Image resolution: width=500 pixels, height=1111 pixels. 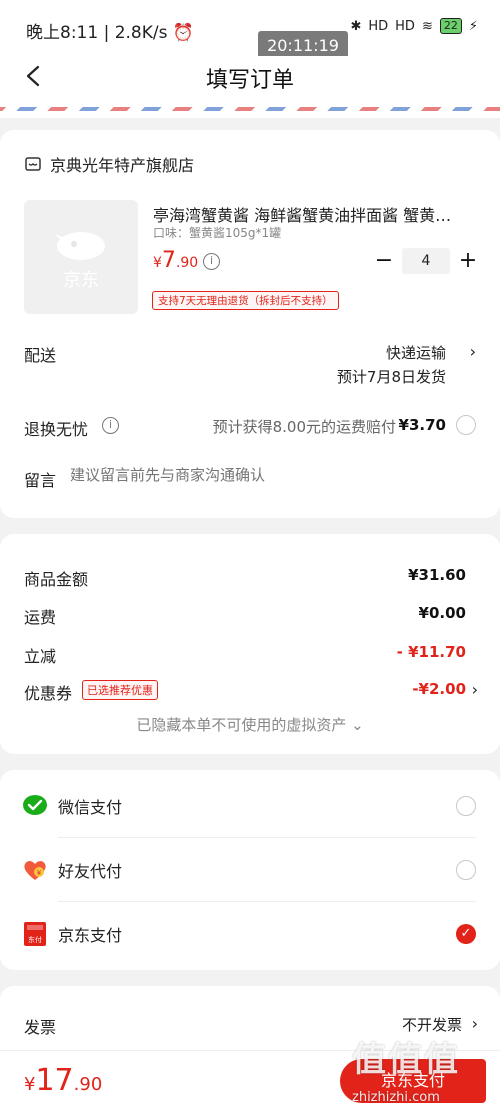 What do you see at coordinates (270, 475) in the screenshot?
I see `message-input` at bounding box center [270, 475].